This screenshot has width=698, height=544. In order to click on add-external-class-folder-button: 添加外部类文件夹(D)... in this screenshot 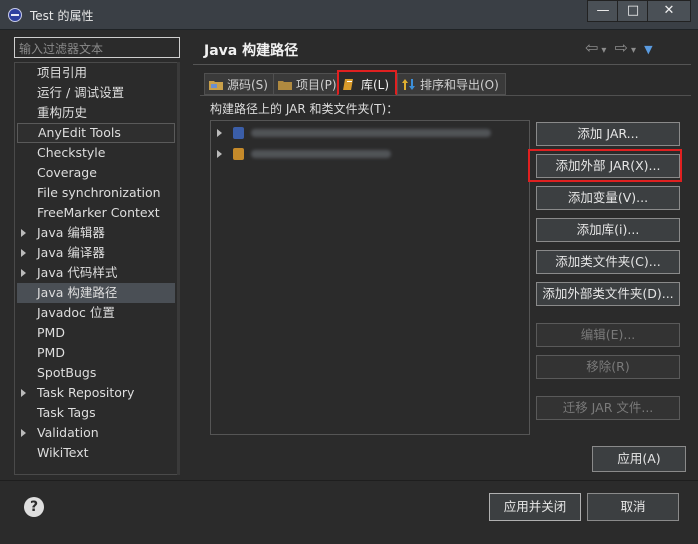, I will do `click(608, 294)`.